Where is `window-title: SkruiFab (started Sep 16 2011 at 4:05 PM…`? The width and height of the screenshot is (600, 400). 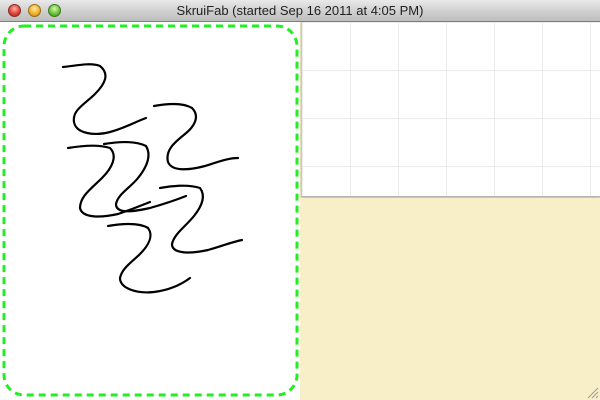
window-title: SkruiFab (started Sep 16 2011 at 4:05 PM… is located at coordinates (300, 10).